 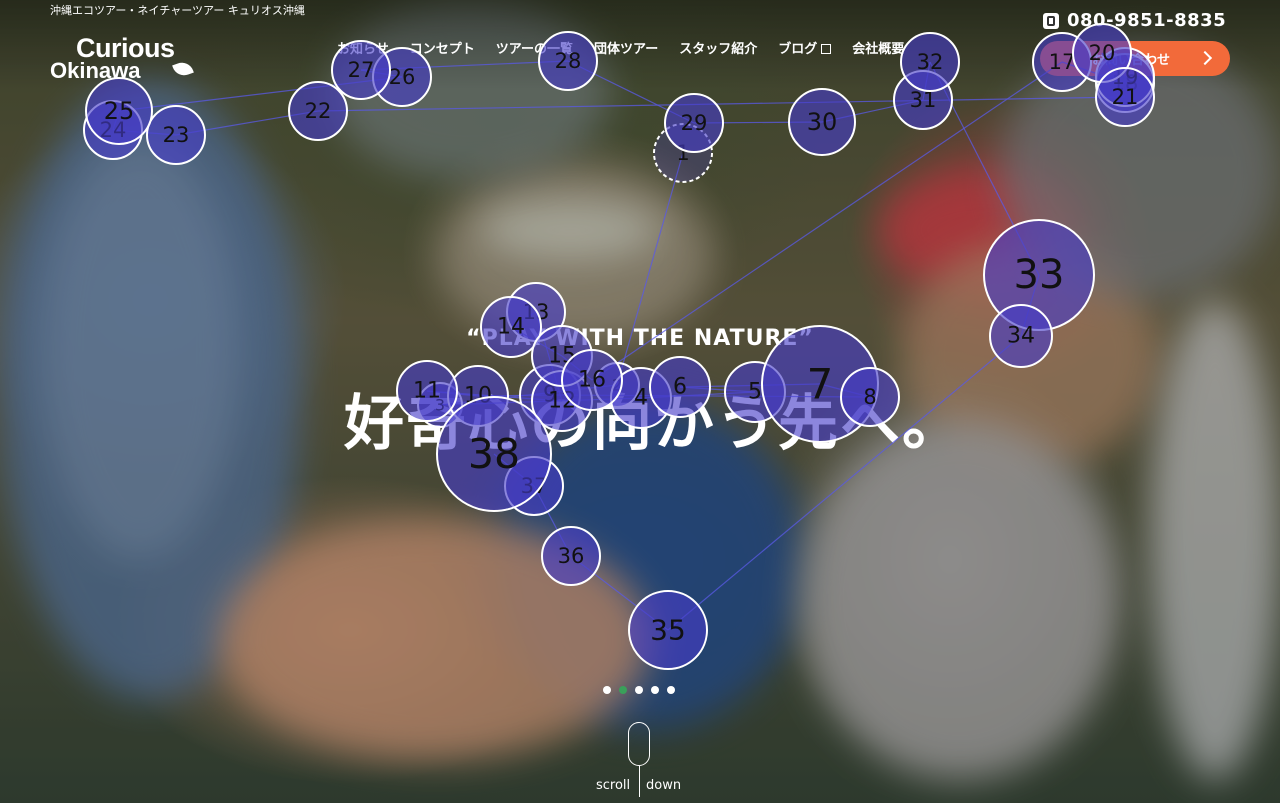 What do you see at coordinates (1021, 336) in the screenshot?
I see `fixation-number: 34` at bounding box center [1021, 336].